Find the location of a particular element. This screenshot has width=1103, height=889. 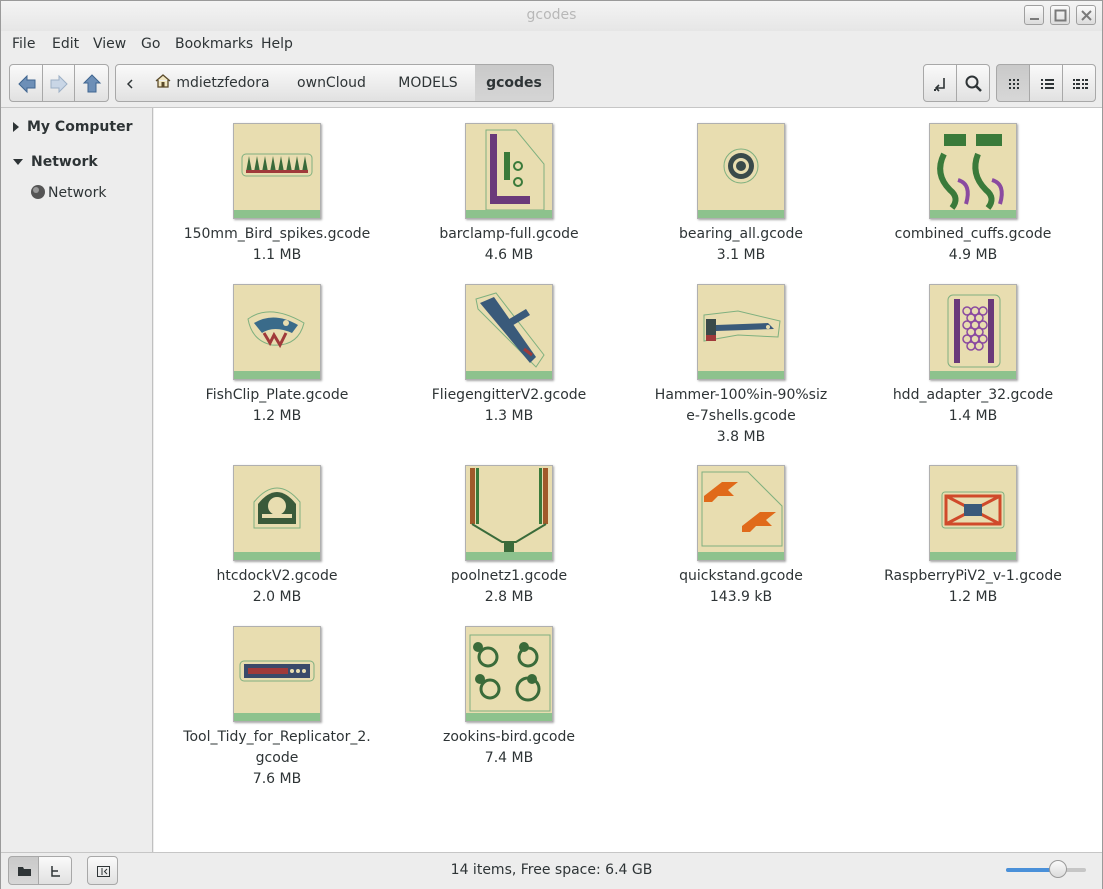

up-button is located at coordinates (91, 83).